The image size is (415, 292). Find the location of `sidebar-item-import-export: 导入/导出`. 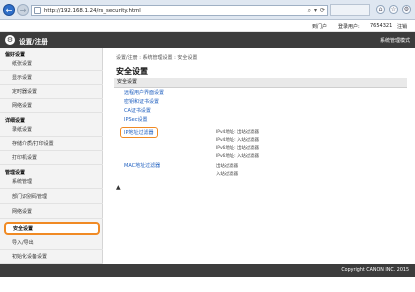

sidebar-item-import-export: 导入/导出 is located at coordinates (51, 243).